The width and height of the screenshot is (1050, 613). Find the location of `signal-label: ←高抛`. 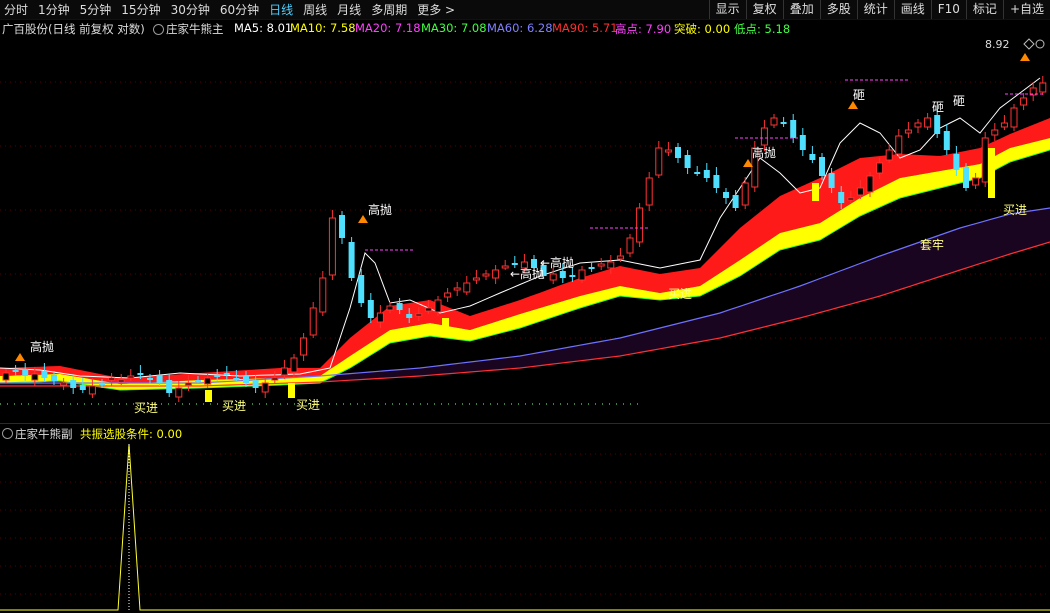

signal-label: ←高抛 is located at coordinates (557, 262).